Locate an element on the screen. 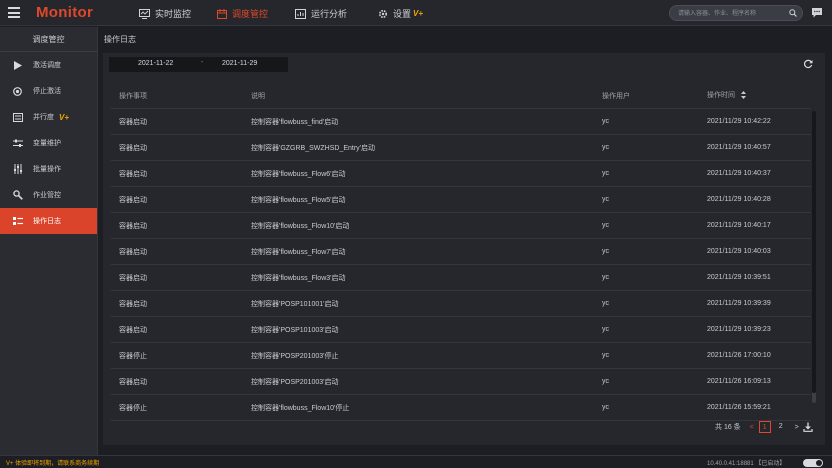  monitor-icon is located at coordinates (144, 13).